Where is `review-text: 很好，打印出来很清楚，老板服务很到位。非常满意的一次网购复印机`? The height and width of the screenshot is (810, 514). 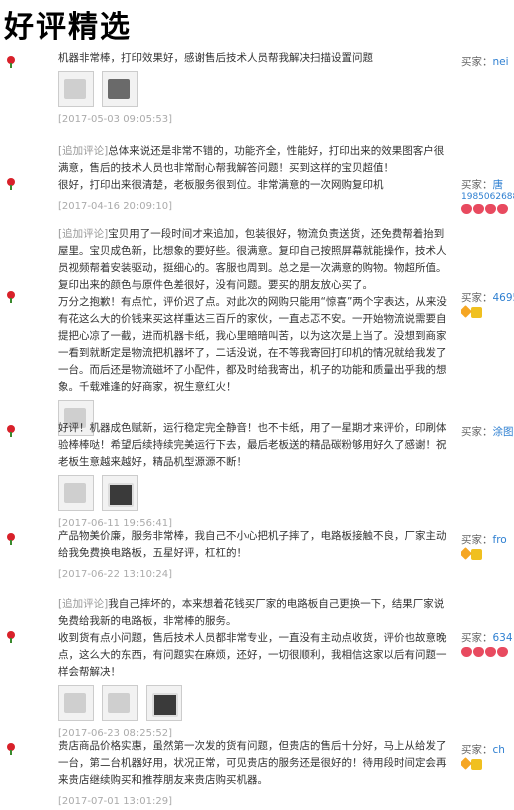
review-text: 很好，打印出来很清楚，老板服务很到位。非常满意的一次网购复印机 is located at coordinates (253, 185).